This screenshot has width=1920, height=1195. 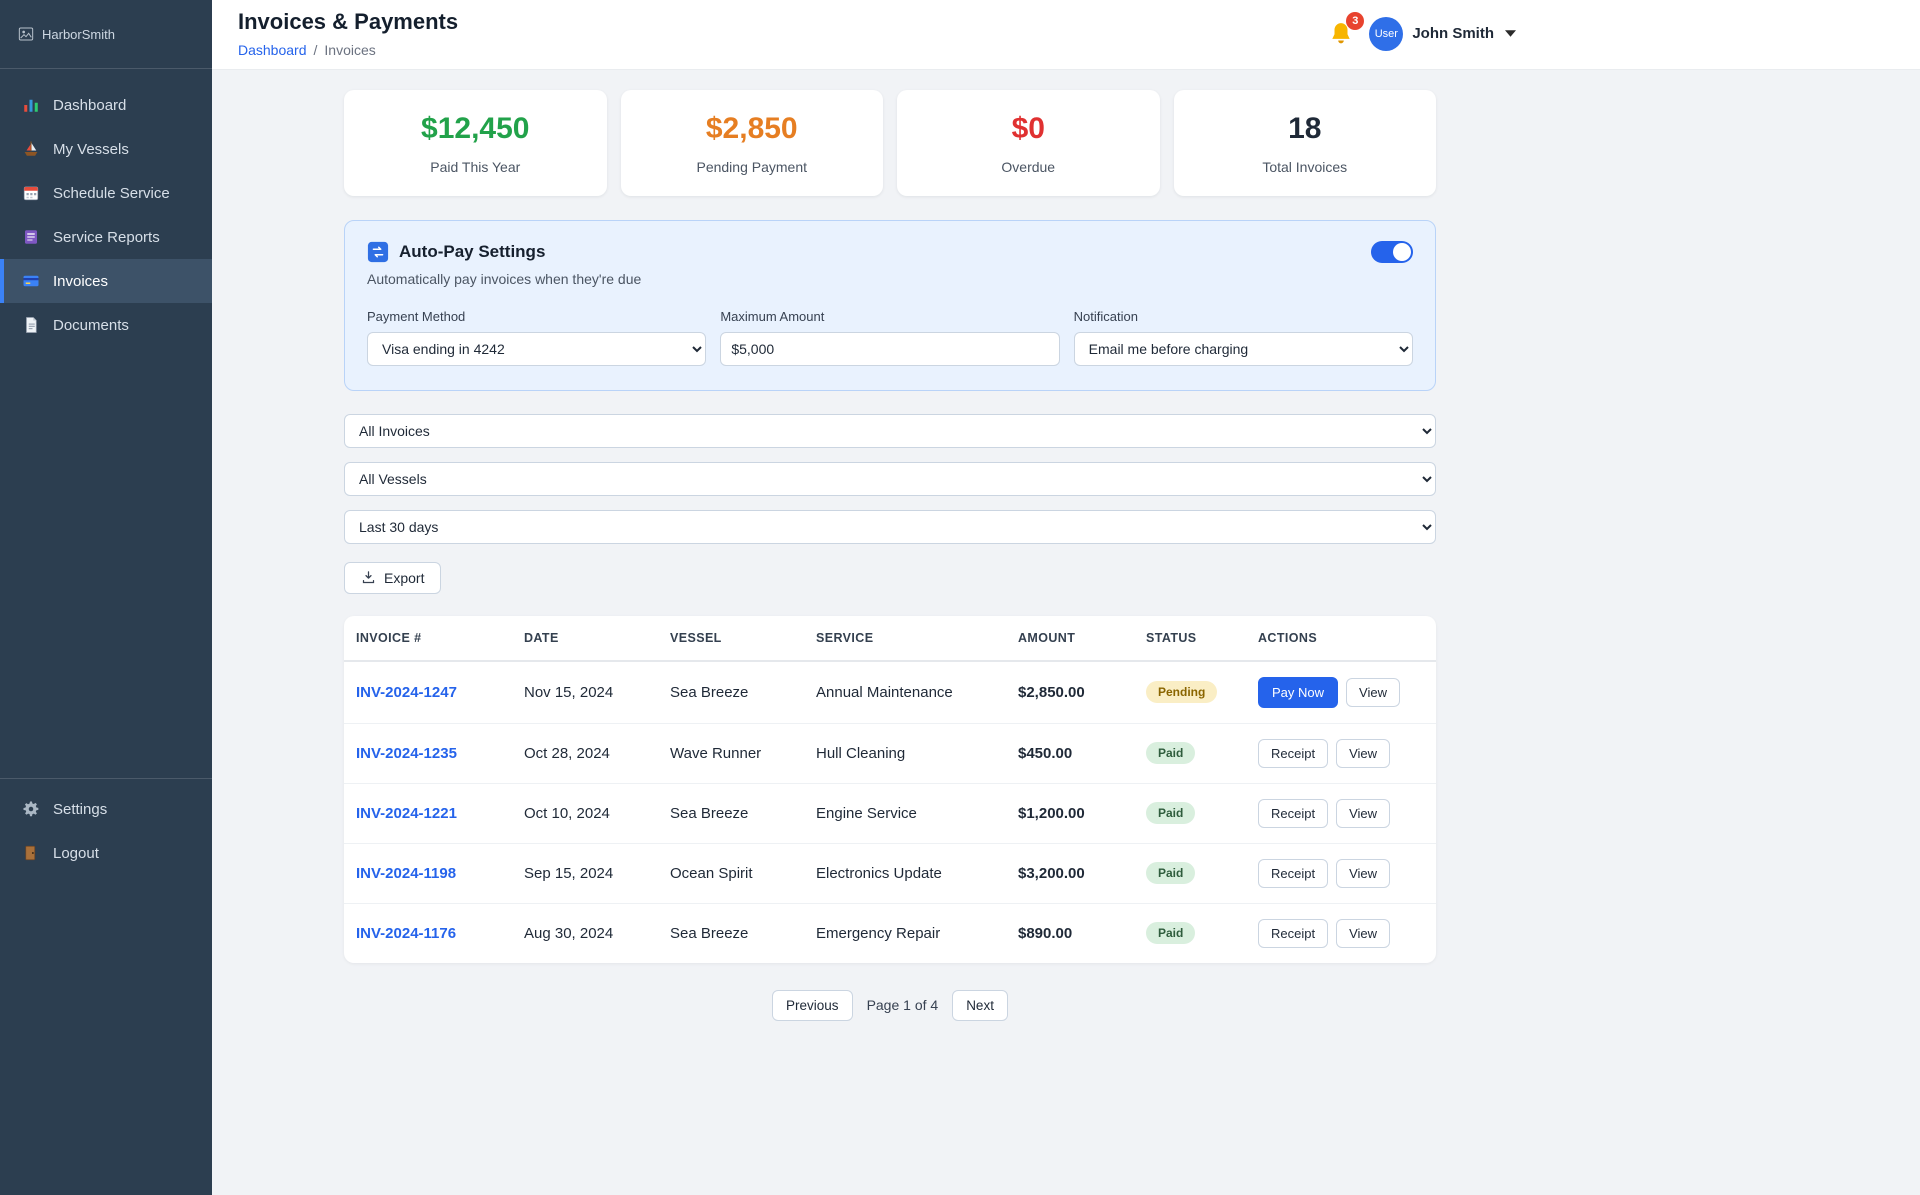 I want to click on maximum-amount-input, so click(x=890, y=348).